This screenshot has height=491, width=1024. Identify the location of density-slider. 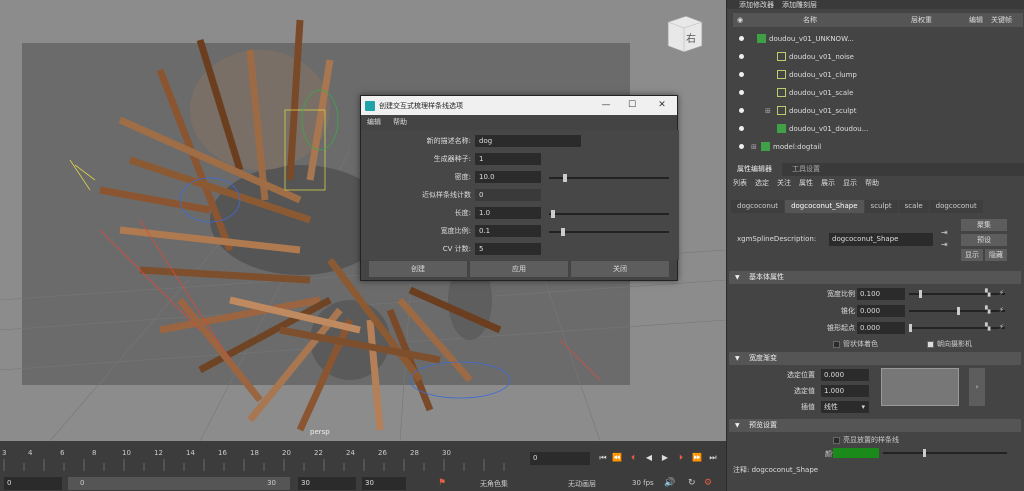
(609, 178).